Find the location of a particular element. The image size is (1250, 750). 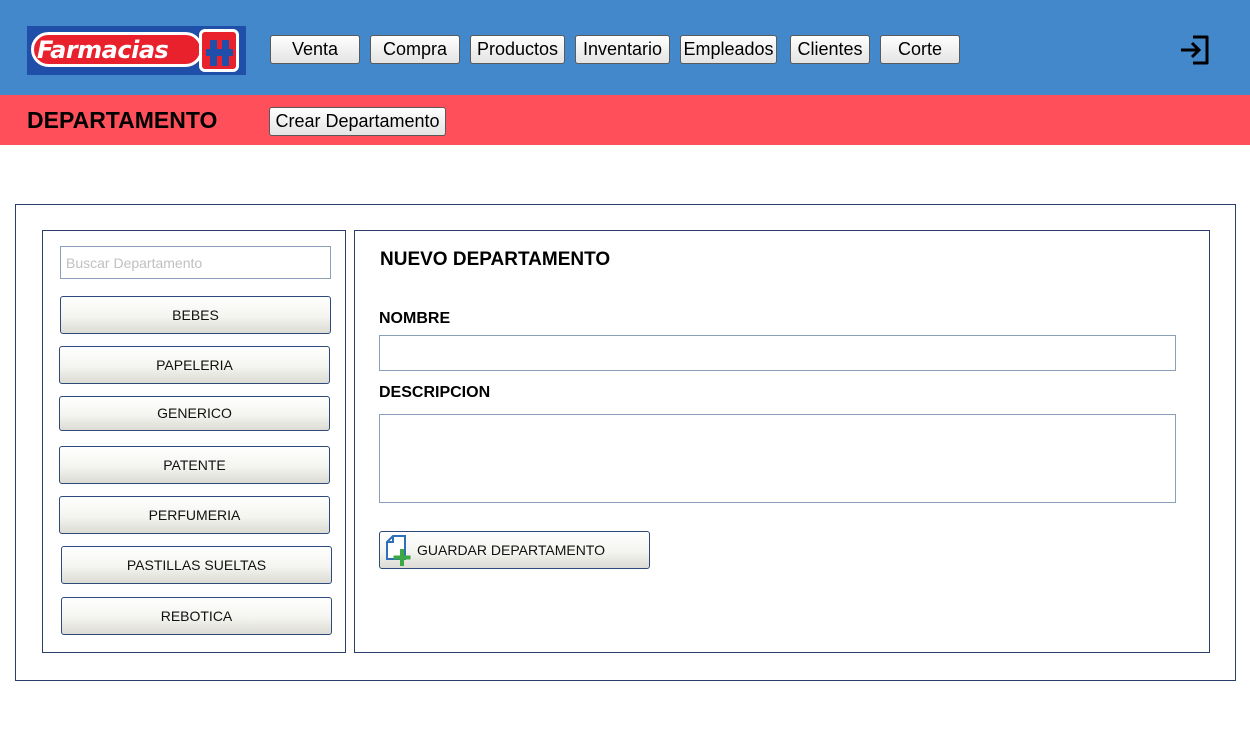

form-title: NUEVO DEPARTAMENTO is located at coordinates (495, 259).